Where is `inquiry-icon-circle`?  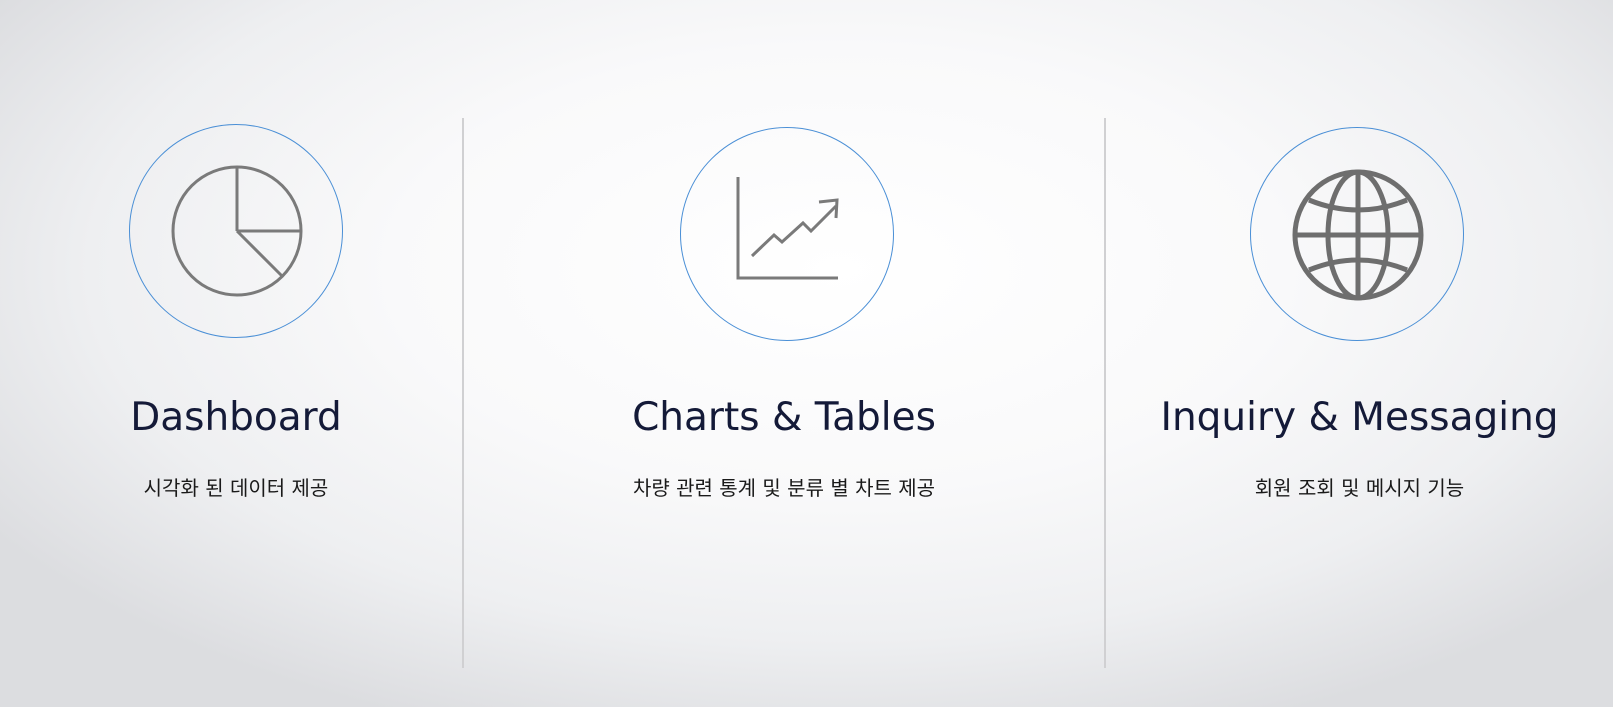
inquiry-icon-circle is located at coordinates (1357, 234).